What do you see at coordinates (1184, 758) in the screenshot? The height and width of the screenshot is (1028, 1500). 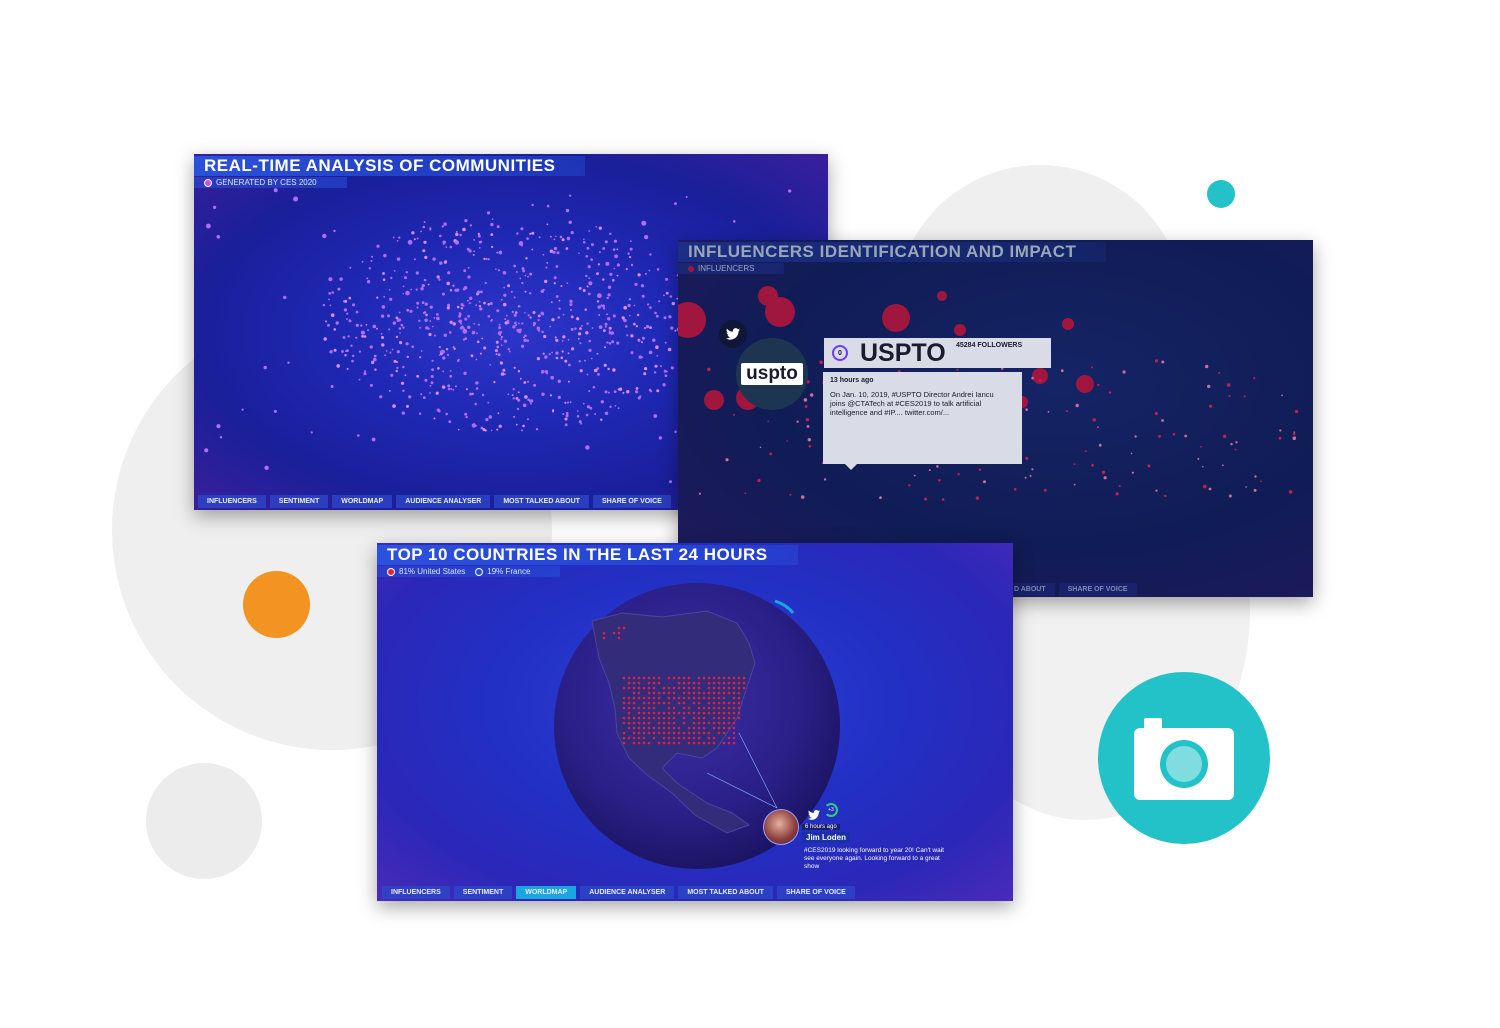 I see `camera-button` at bounding box center [1184, 758].